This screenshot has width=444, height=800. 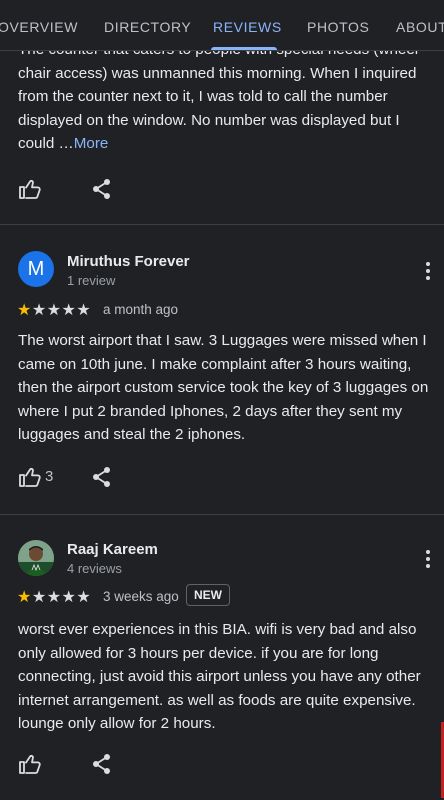 I want to click on avatar-photo, so click(x=36, y=558).